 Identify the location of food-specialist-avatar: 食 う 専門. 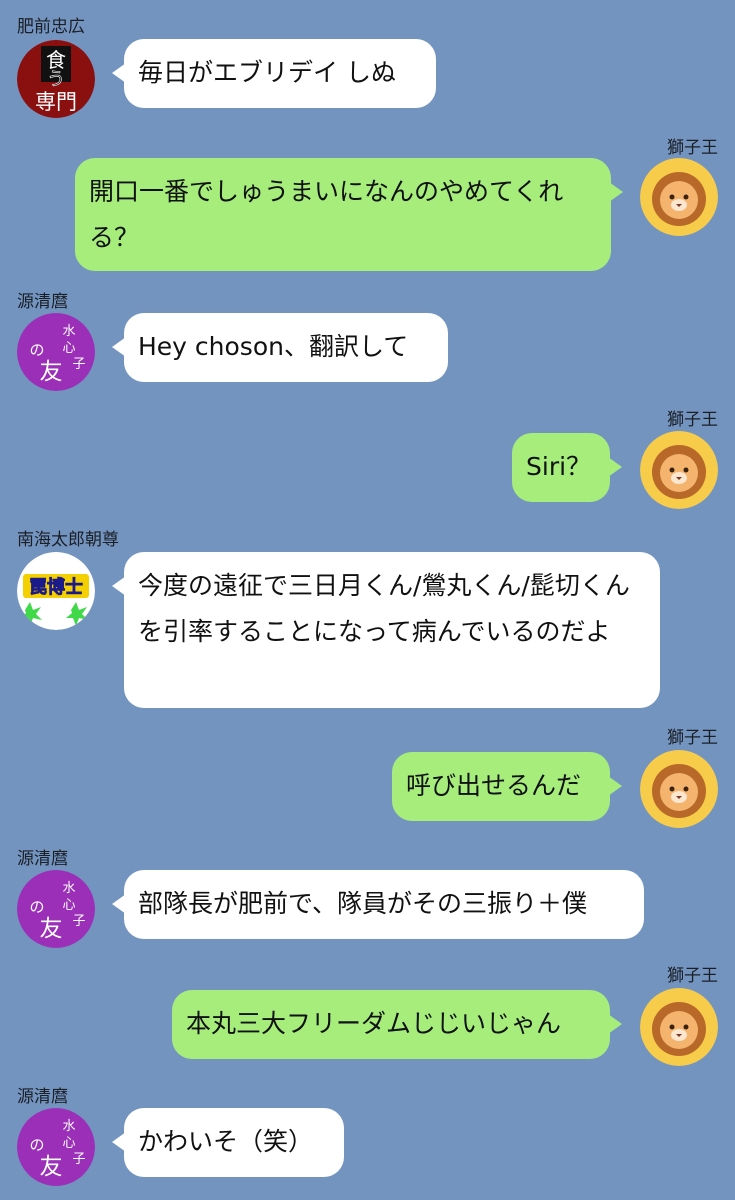
(56, 79).